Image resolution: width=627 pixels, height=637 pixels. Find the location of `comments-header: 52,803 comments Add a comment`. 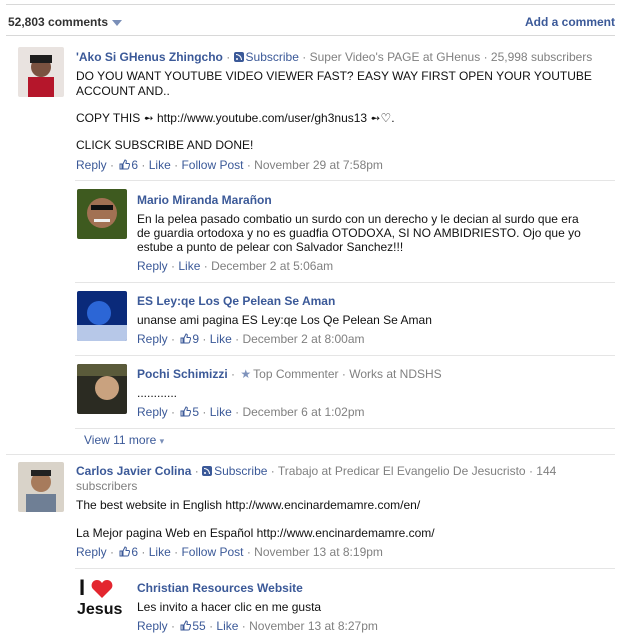

comments-header: 52,803 comments Add a comment is located at coordinates (310, 20).